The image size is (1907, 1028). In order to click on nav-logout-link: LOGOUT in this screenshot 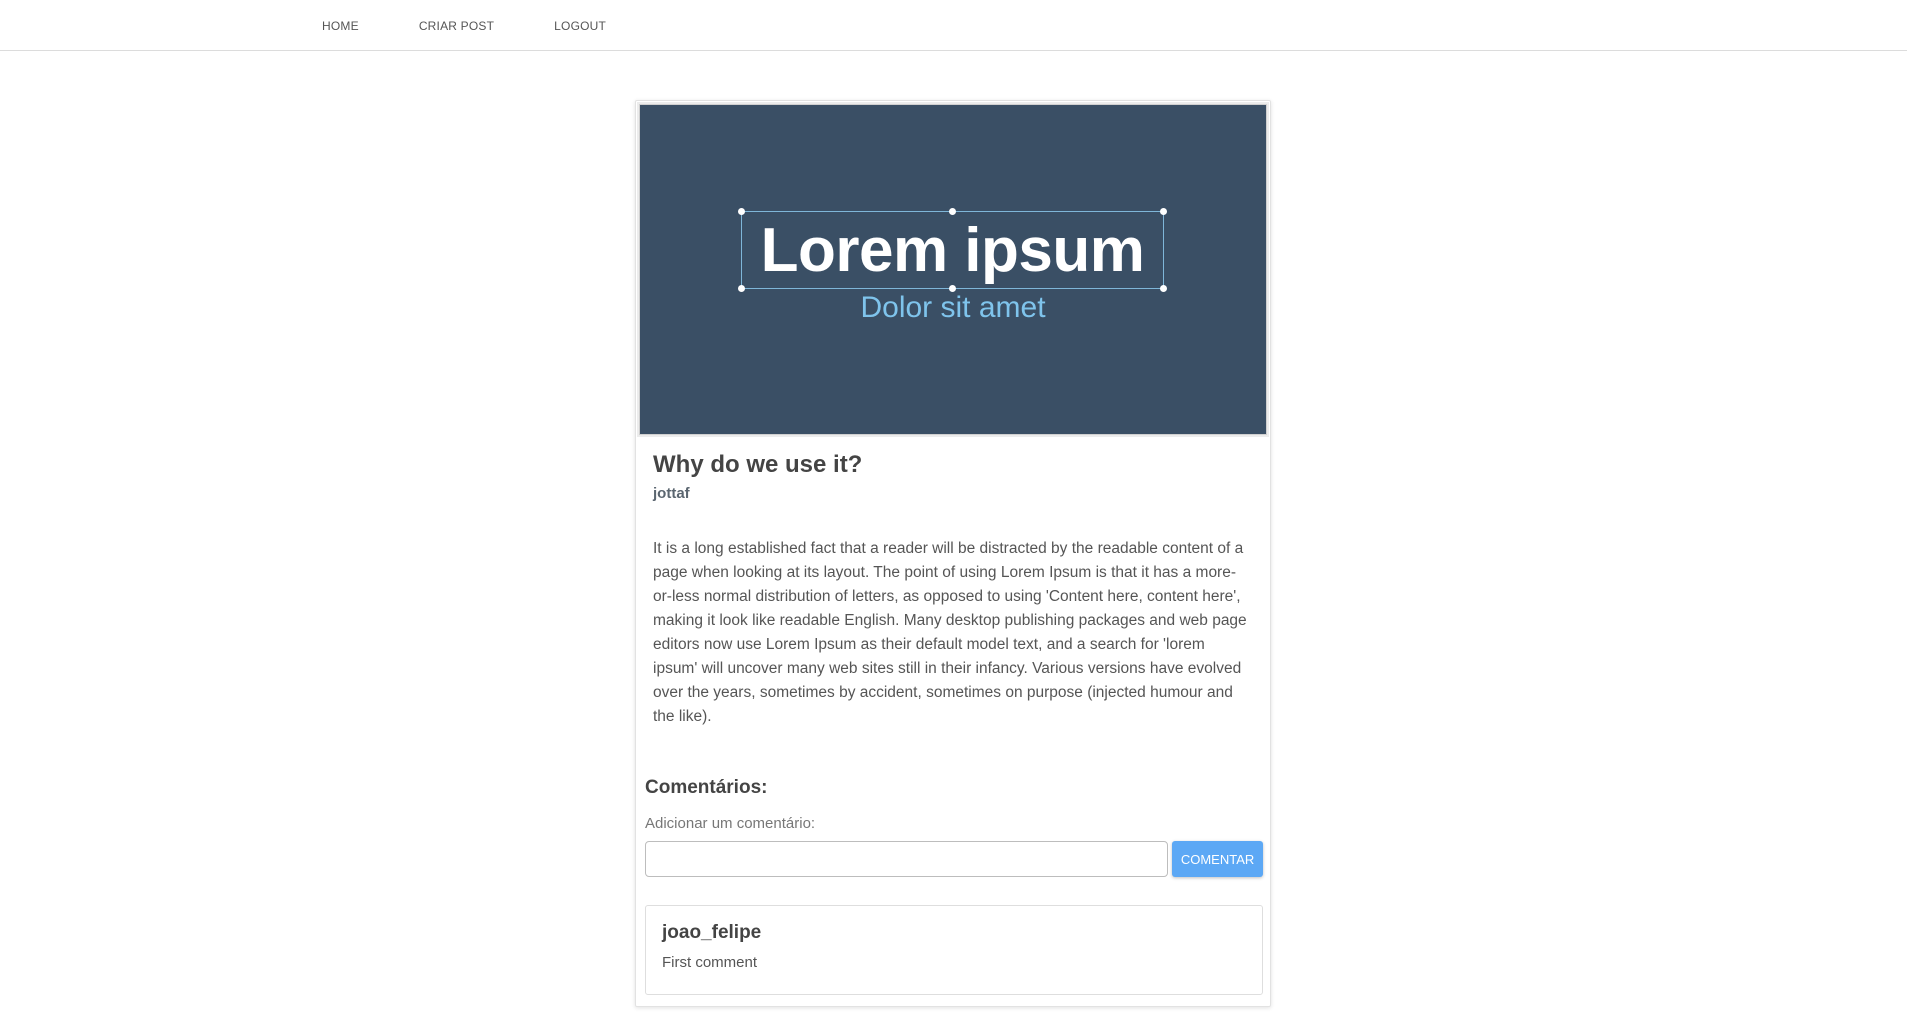, I will do `click(580, 26)`.